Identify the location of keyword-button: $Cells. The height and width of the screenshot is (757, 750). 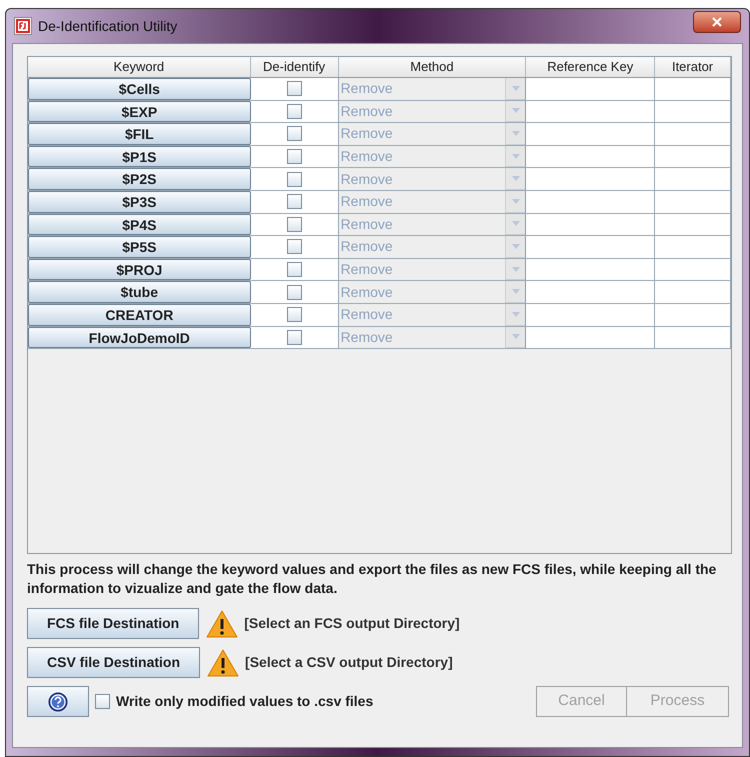
(139, 89).